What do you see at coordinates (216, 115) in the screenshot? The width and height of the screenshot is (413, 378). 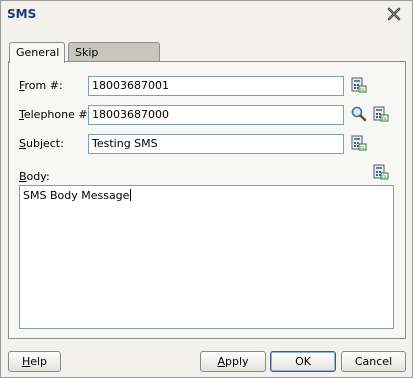 I see `telephone-field: 18003687000` at bounding box center [216, 115].